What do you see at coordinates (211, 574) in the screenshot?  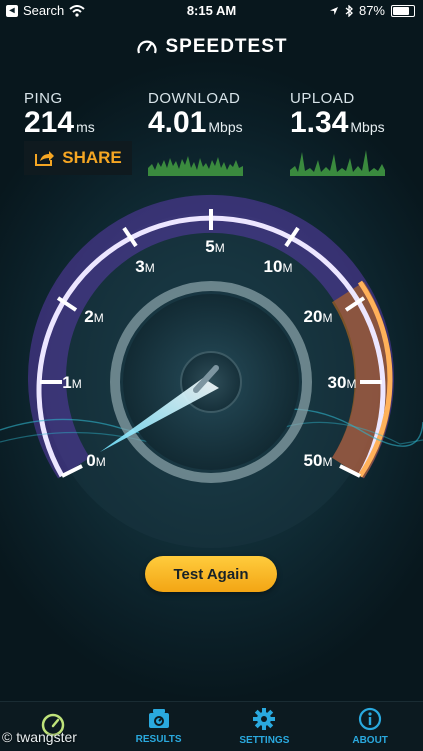 I see `test-again-button: Test Again` at bounding box center [211, 574].